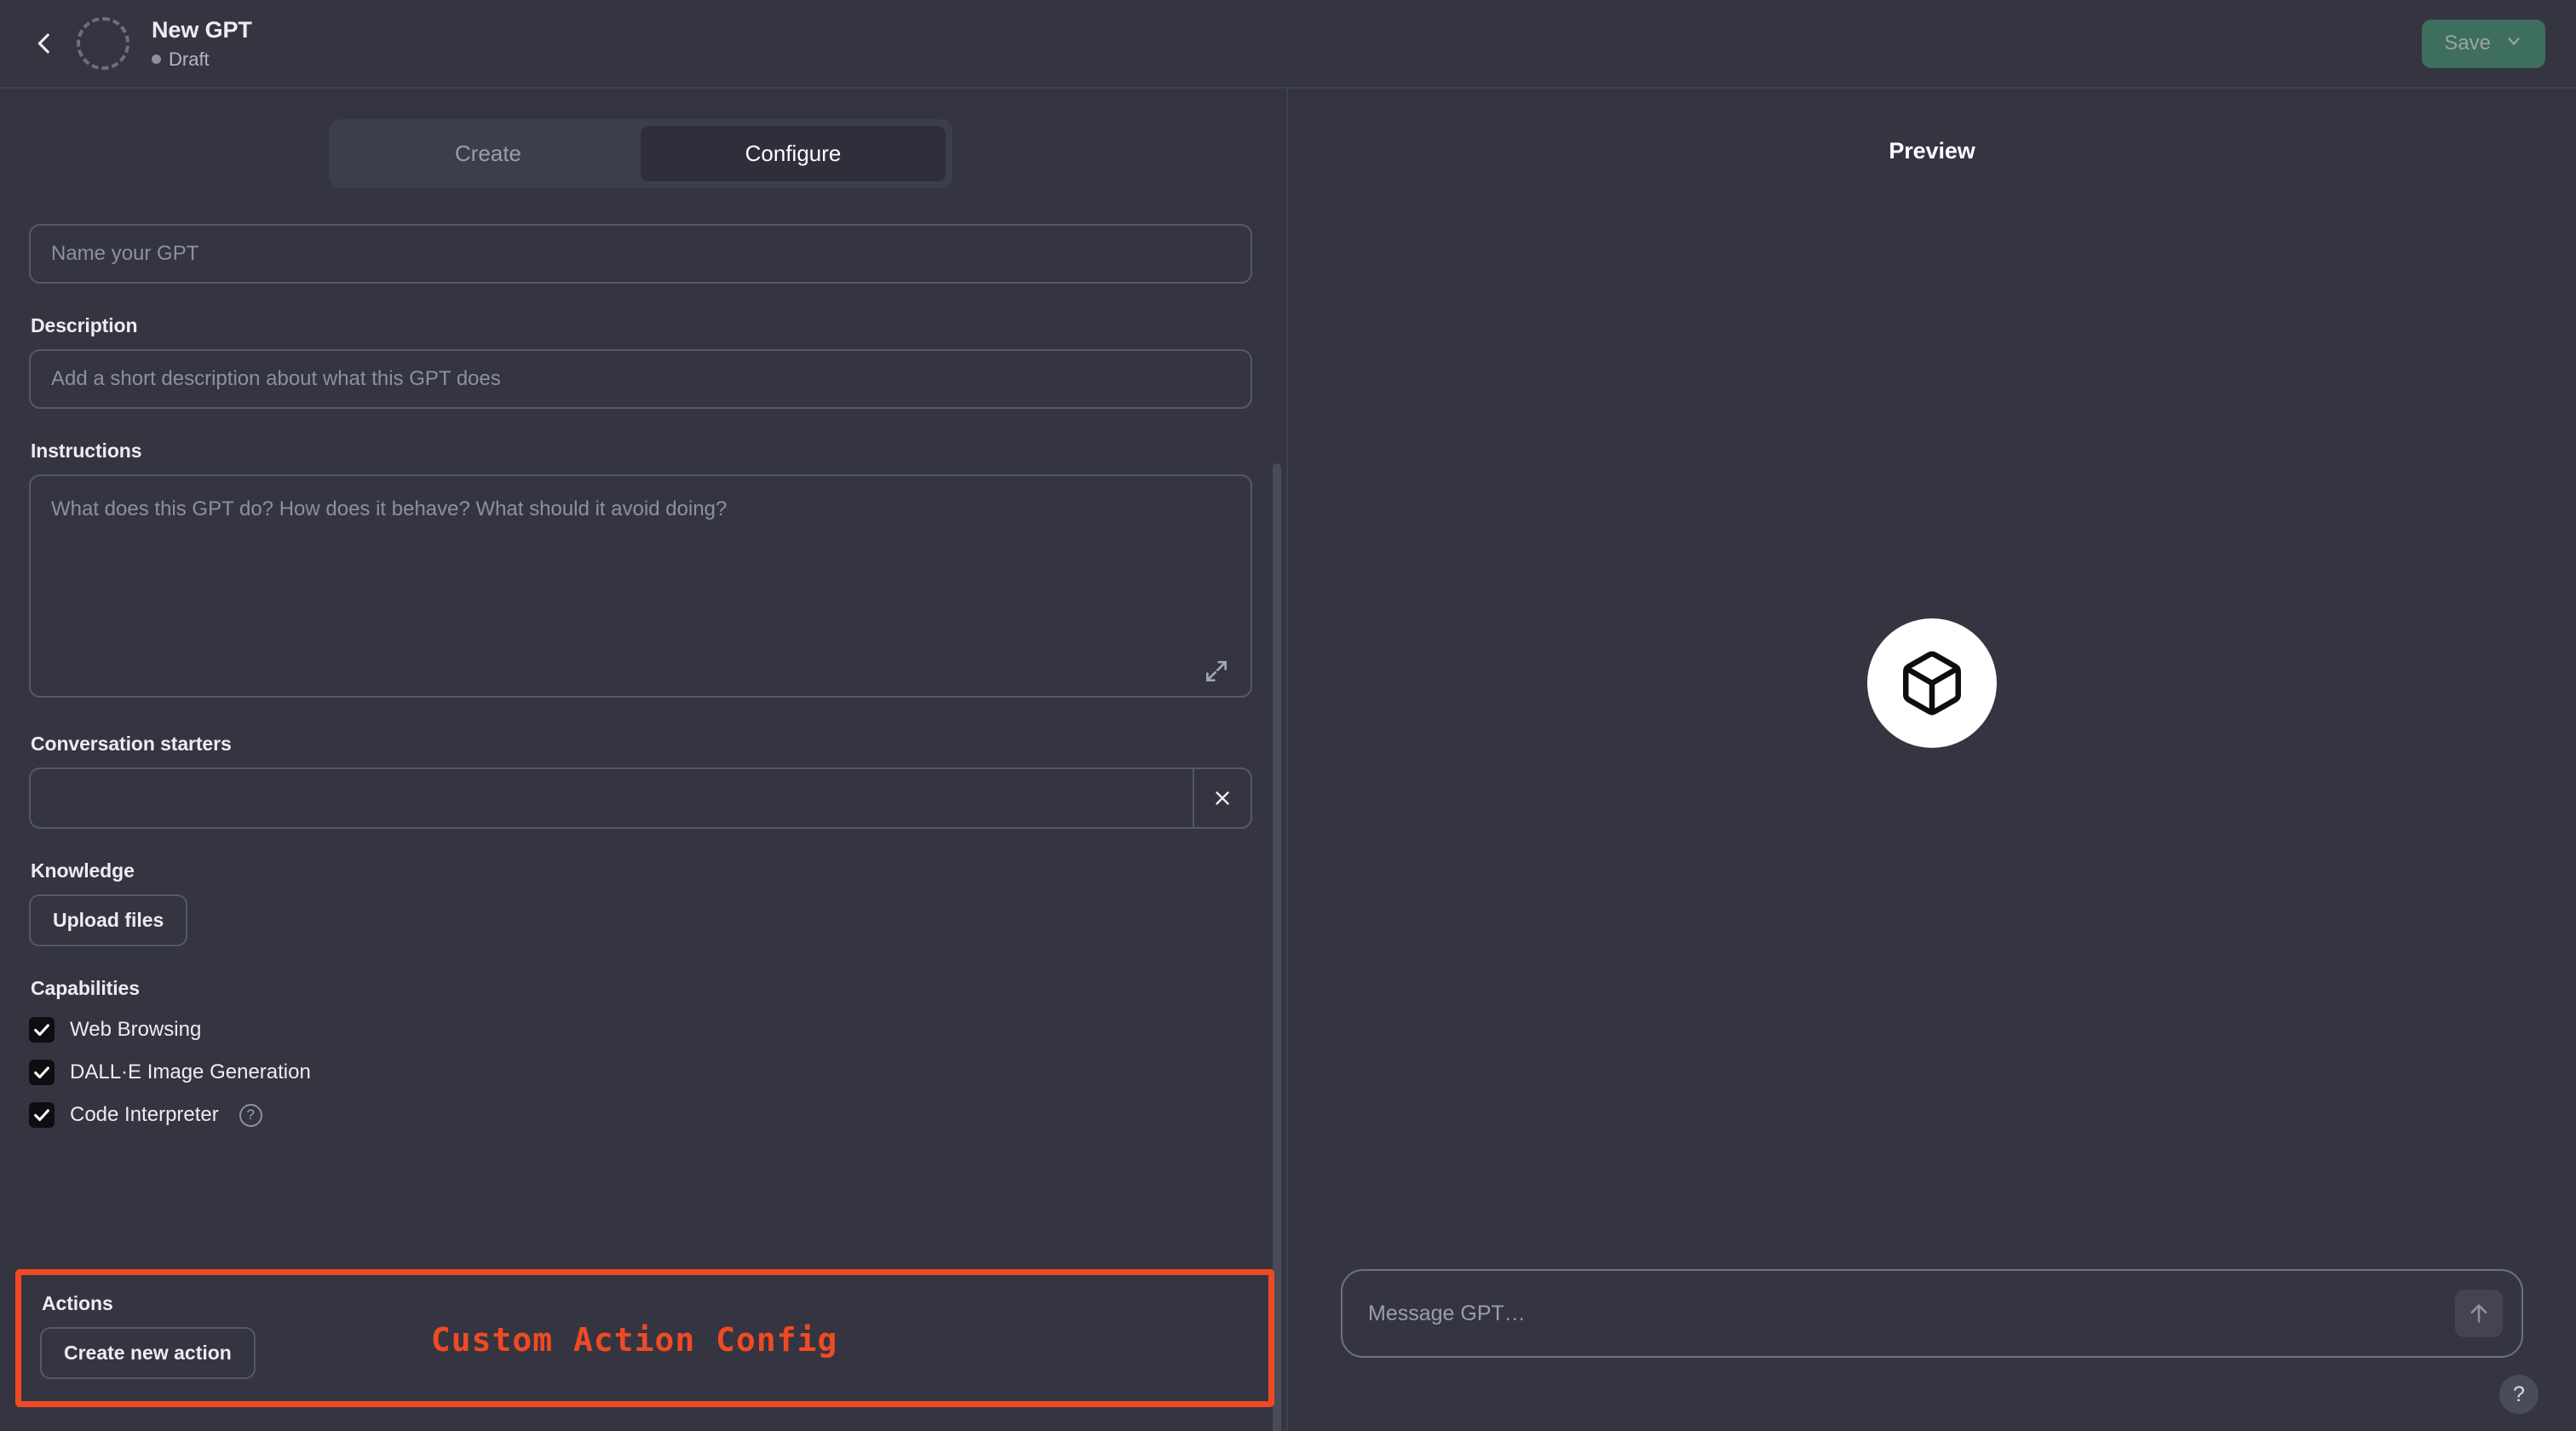 This screenshot has width=2576, height=1431. I want to click on expand-arrows-icon, so click(1217, 671).